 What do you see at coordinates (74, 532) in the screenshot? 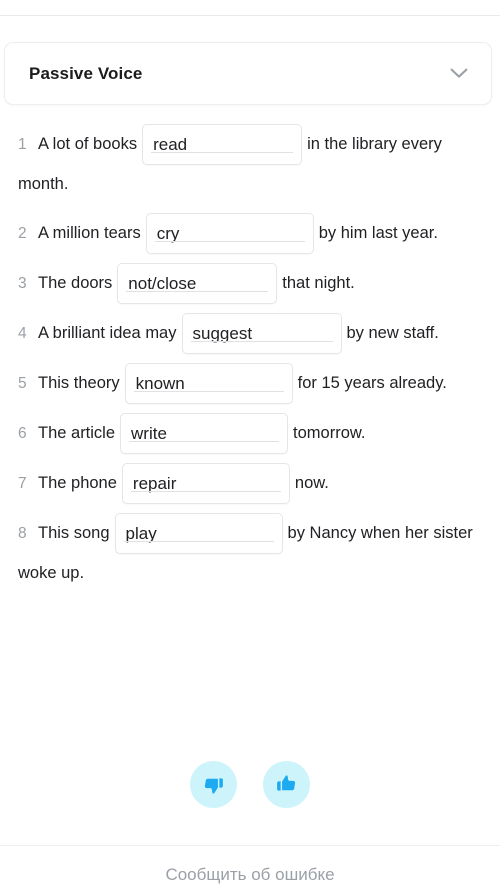
I see `item-text-before: This song` at bounding box center [74, 532].